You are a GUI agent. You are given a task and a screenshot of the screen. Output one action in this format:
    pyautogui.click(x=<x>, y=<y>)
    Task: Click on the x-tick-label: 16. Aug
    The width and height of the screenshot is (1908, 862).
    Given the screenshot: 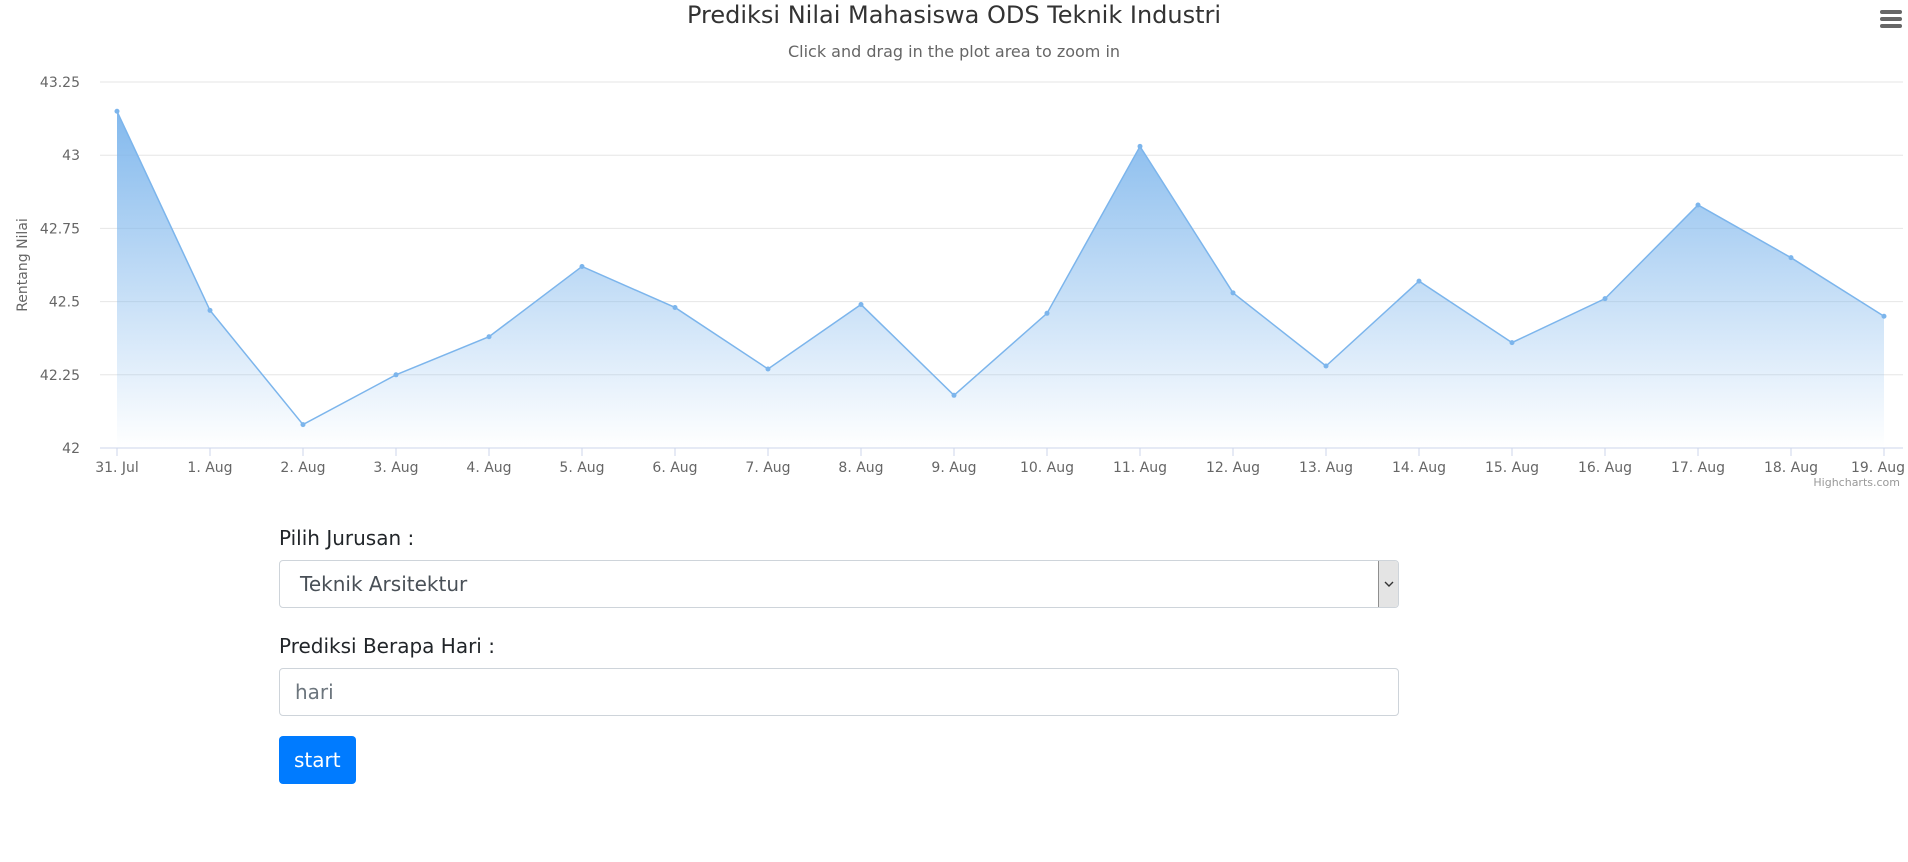 What is the action you would take?
    pyautogui.click(x=1605, y=468)
    